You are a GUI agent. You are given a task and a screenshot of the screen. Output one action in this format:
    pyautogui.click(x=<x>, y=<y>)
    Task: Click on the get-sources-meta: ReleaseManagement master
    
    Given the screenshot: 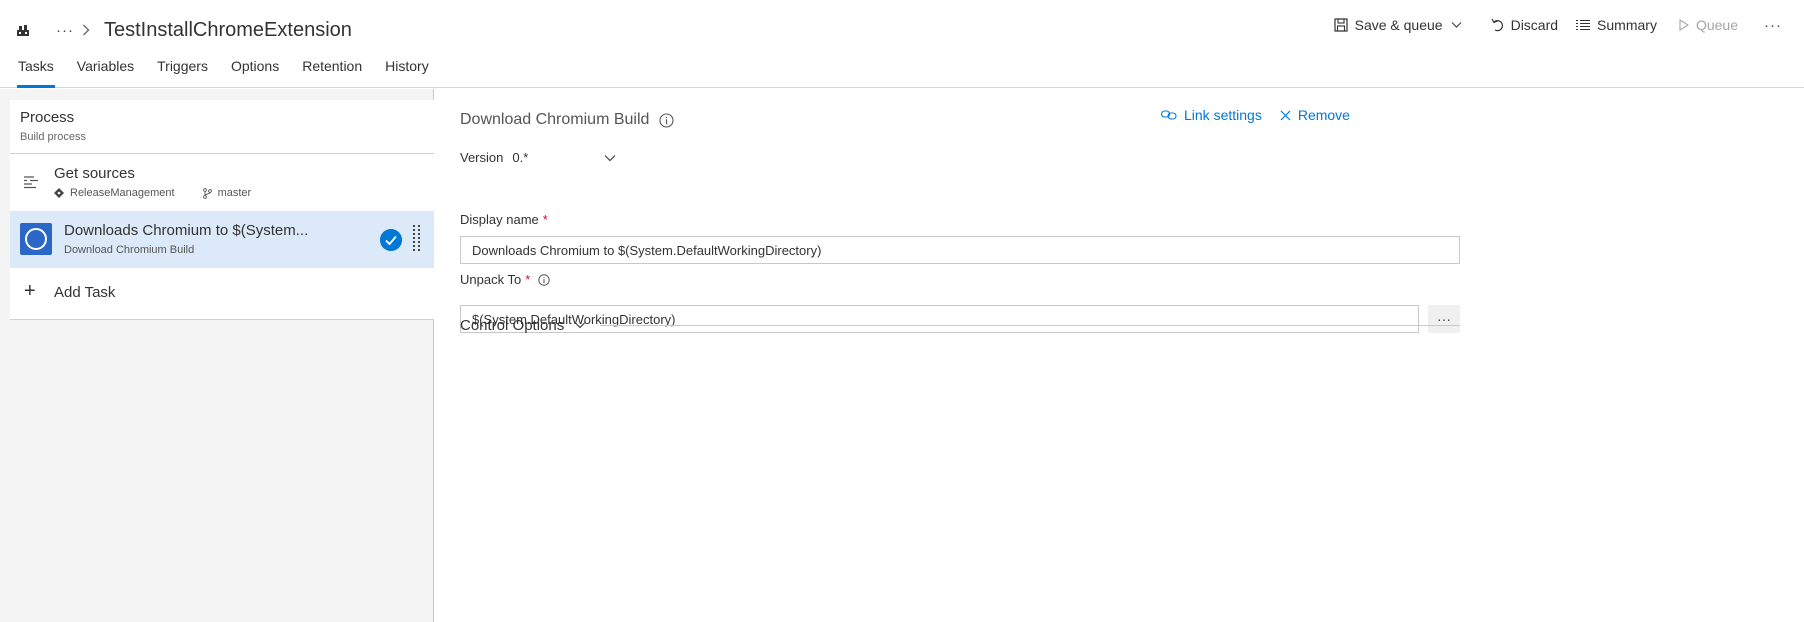 What is the action you would take?
    pyautogui.click(x=152, y=193)
    